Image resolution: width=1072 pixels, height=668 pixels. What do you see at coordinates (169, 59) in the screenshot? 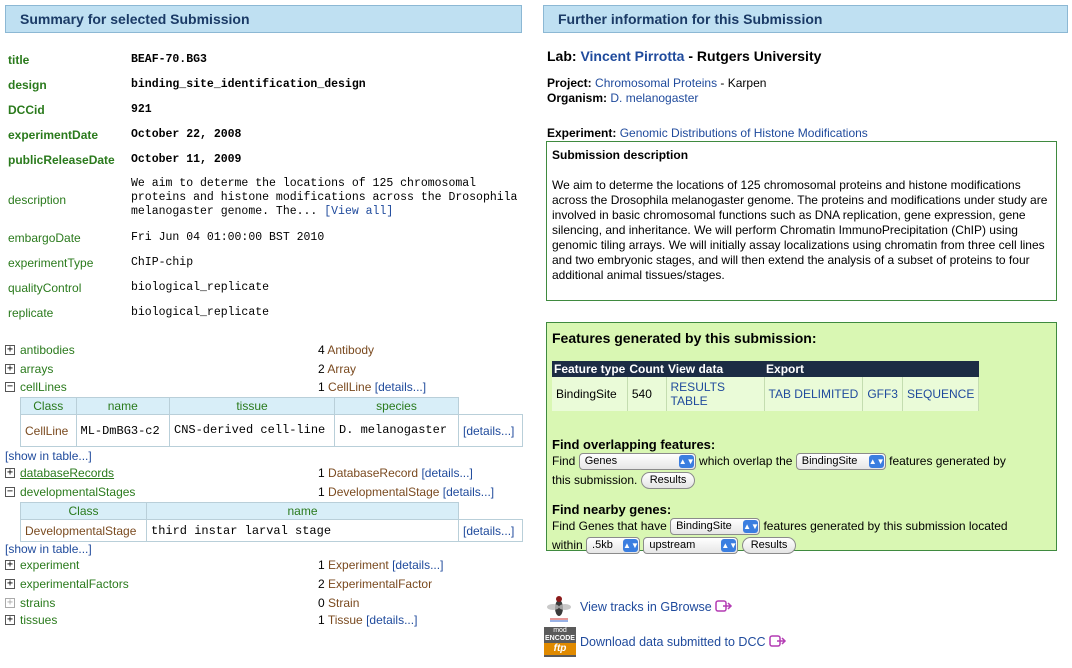
I see `summary-value: BEAF-70.BG3` at bounding box center [169, 59].